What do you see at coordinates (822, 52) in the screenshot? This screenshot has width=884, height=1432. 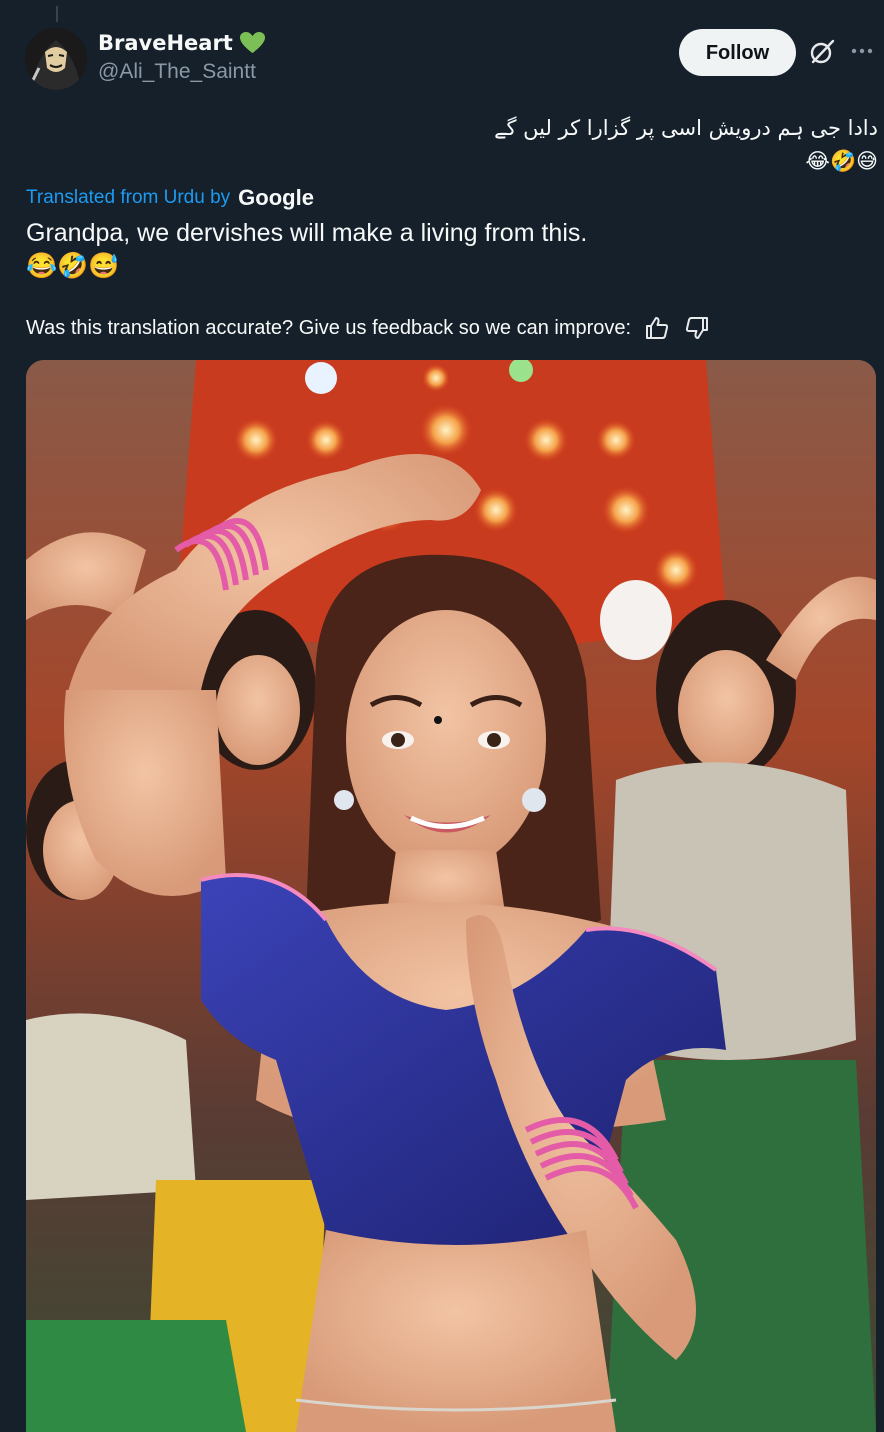 I see `grok-icon` at bounding box center [822, 52].